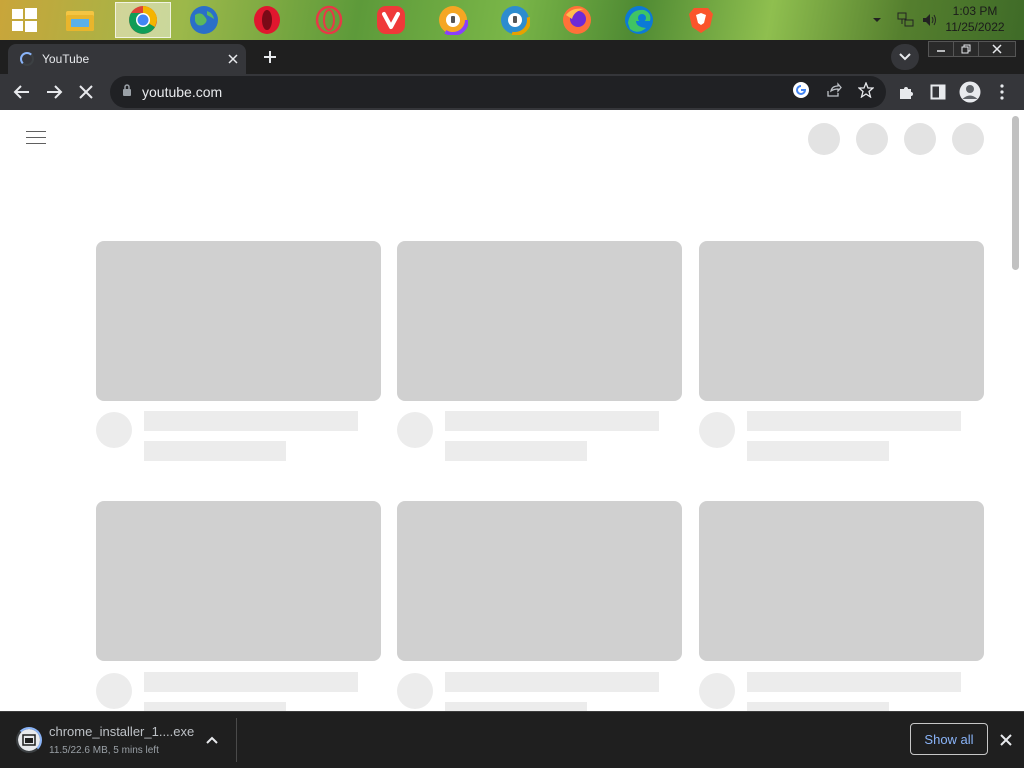 The image size is (1024, 768). What do you see at coordinates (966, 49) in the screenshot?
I see `restore-icon` at bounding box center [966, 49].